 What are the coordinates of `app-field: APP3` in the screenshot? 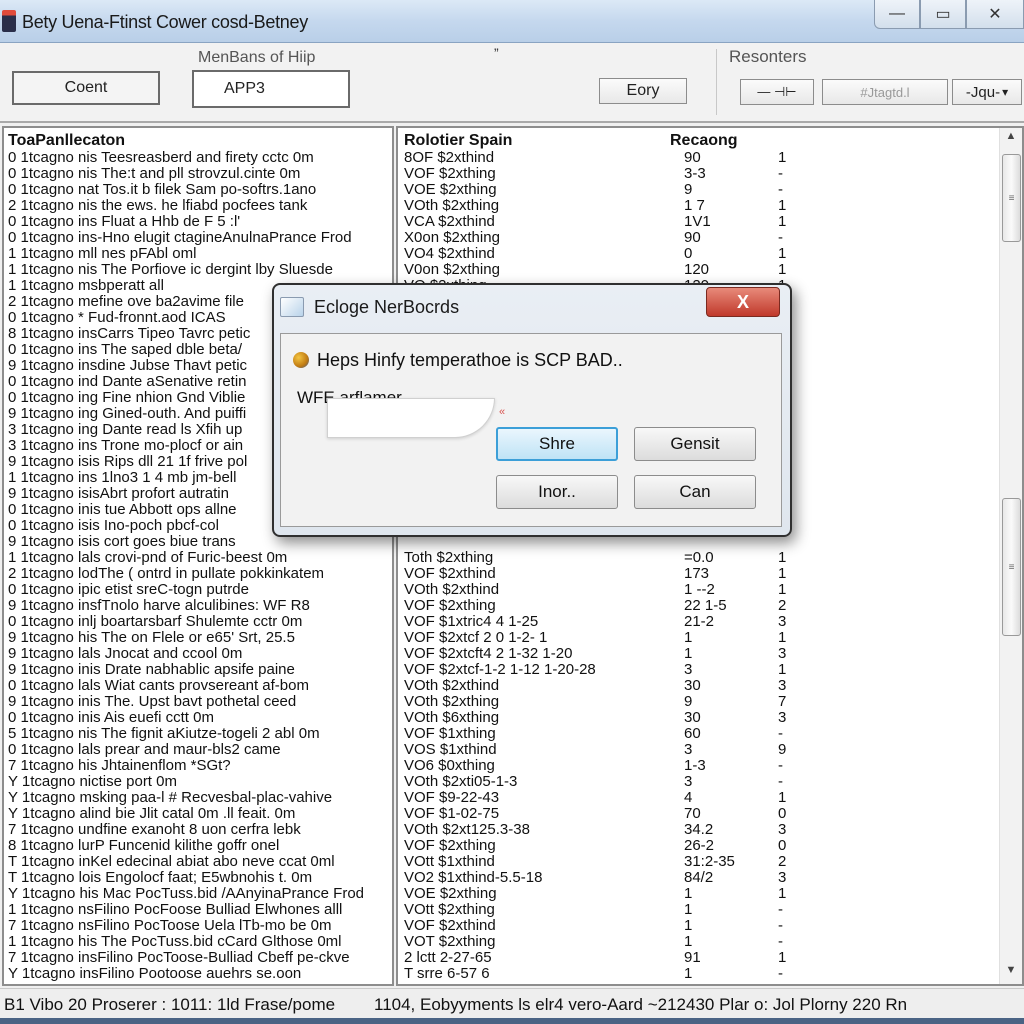 It's located at (271, 89).